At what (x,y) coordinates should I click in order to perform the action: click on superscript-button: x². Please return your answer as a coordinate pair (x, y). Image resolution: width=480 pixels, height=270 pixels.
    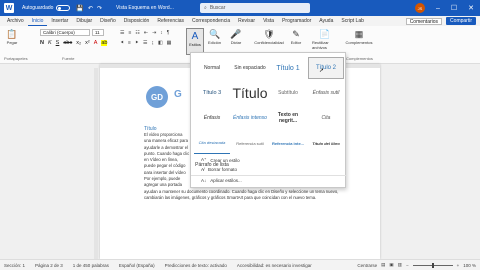
    Looking at the image, I should click on (87, 43).